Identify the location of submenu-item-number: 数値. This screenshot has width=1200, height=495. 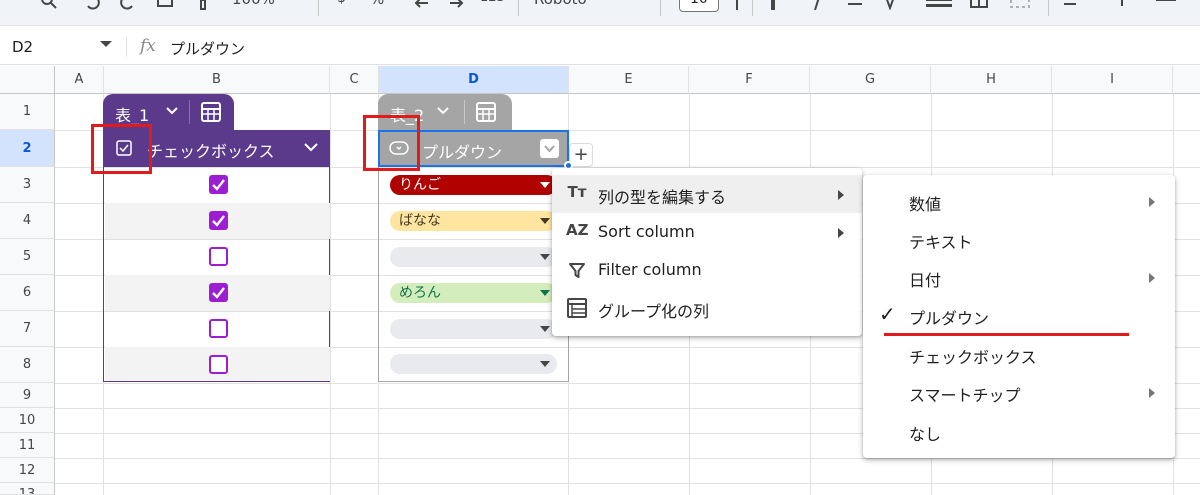
(1019, 201).